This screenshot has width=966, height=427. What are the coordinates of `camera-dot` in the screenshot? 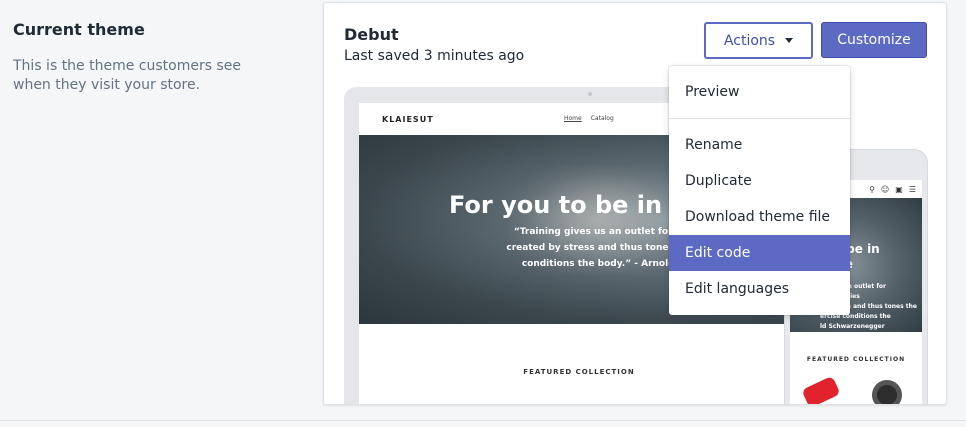 It's located at (590, 94).